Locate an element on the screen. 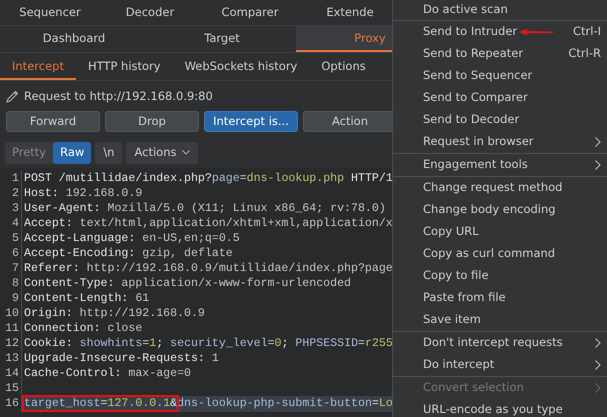 This screenshot has width=607, height=417. actions-dropdown: Actions is located at coordinates (162, 153).